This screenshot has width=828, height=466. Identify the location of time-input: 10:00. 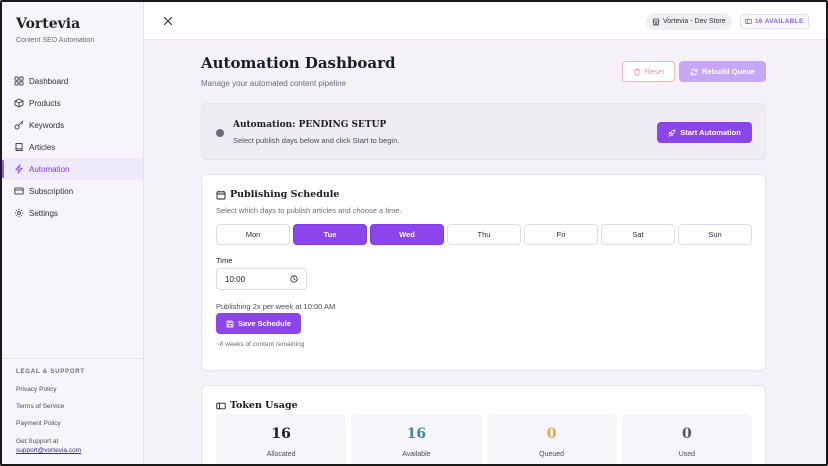
(261, 279).